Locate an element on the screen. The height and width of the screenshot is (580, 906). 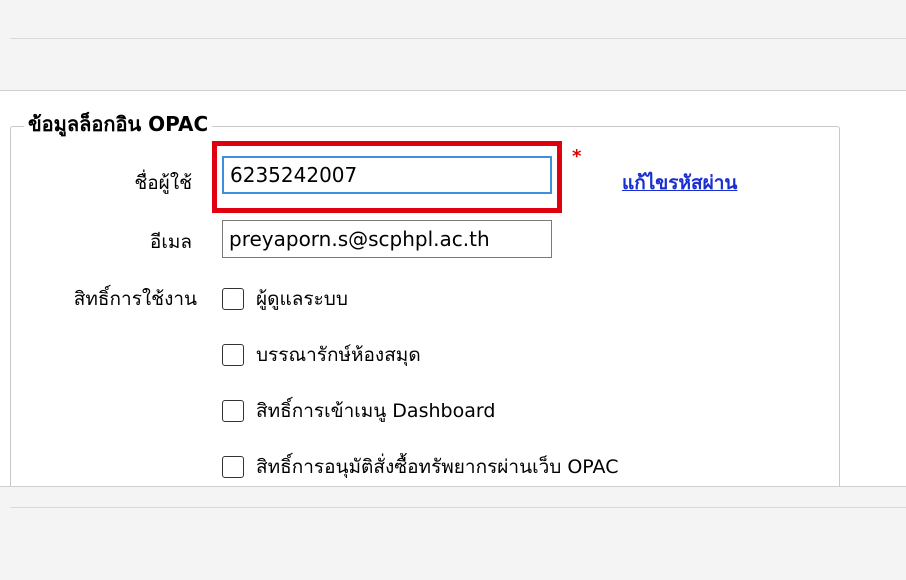
librarian-label: บรรณารักษ์ห้องสมุด is located at coordinates (338, 355).